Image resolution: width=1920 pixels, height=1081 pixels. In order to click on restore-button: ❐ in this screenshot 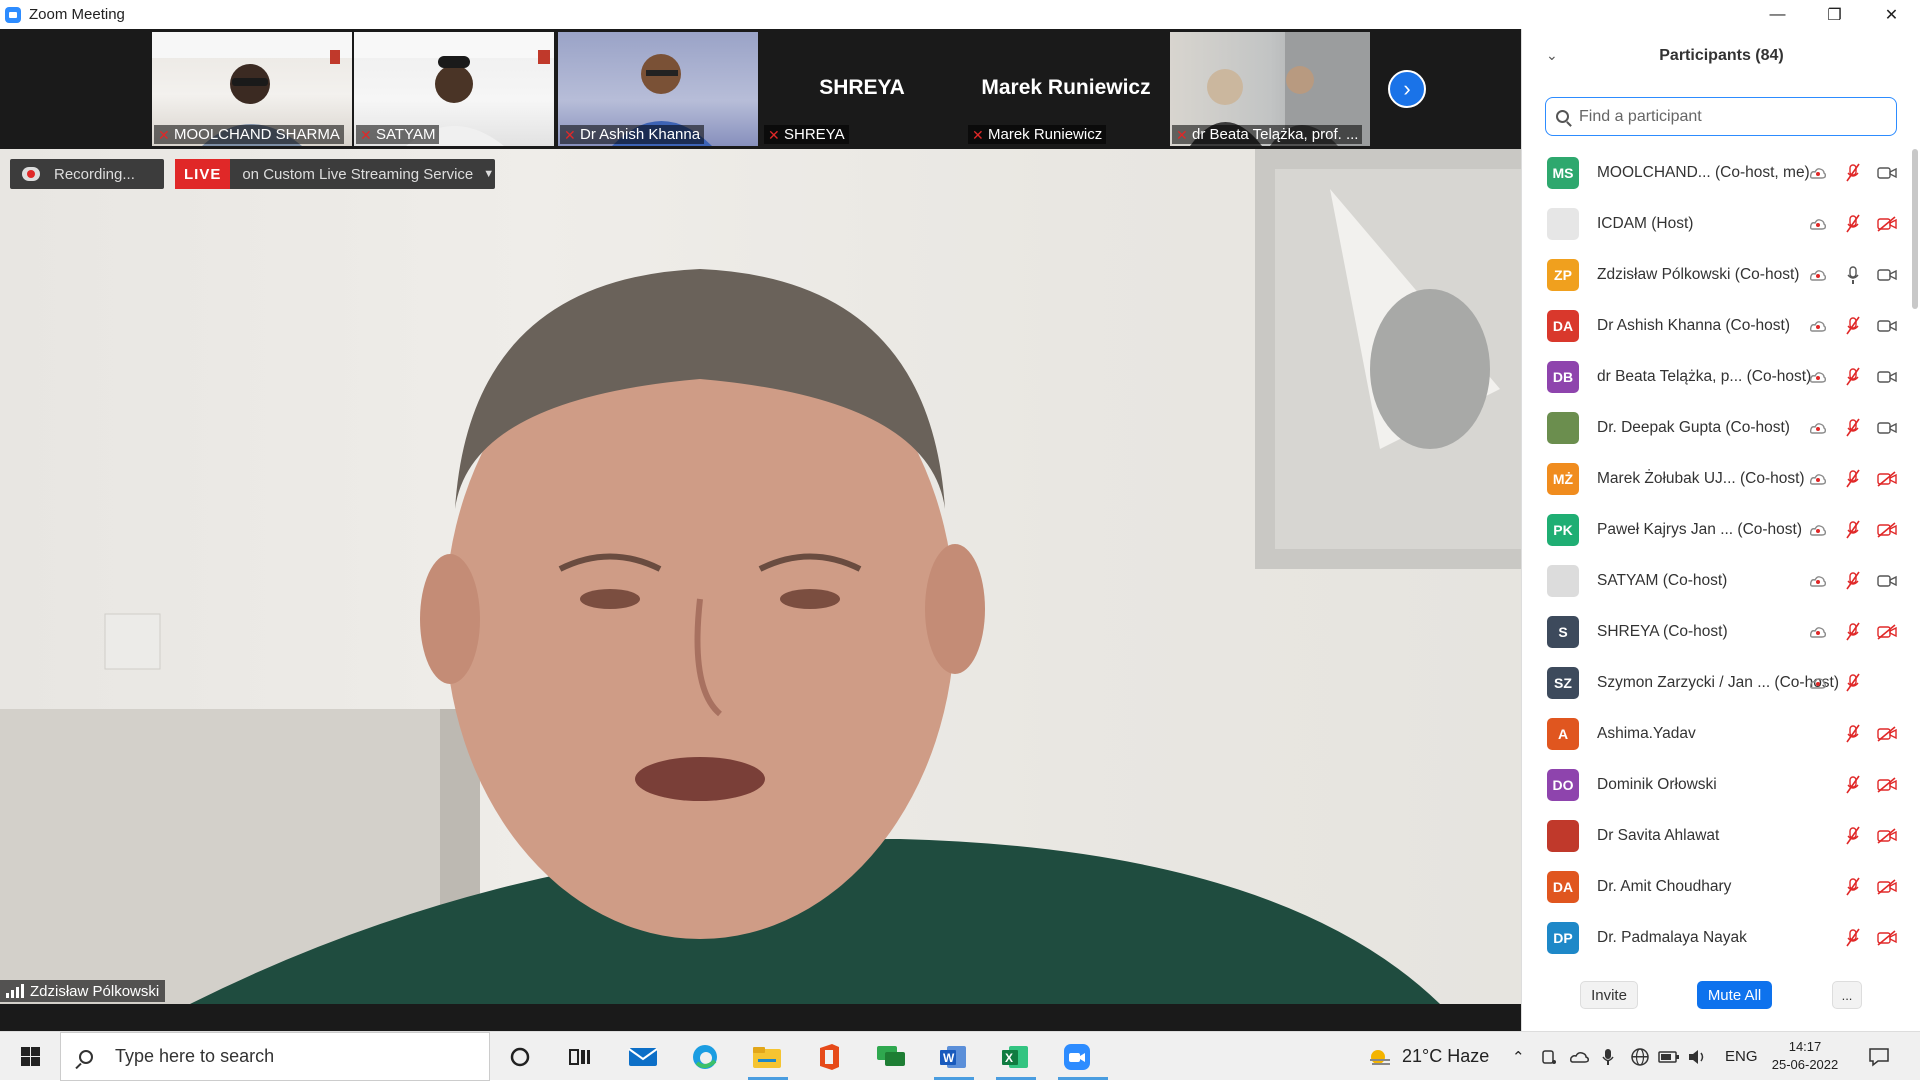, I will do `click(1834, 14)`.